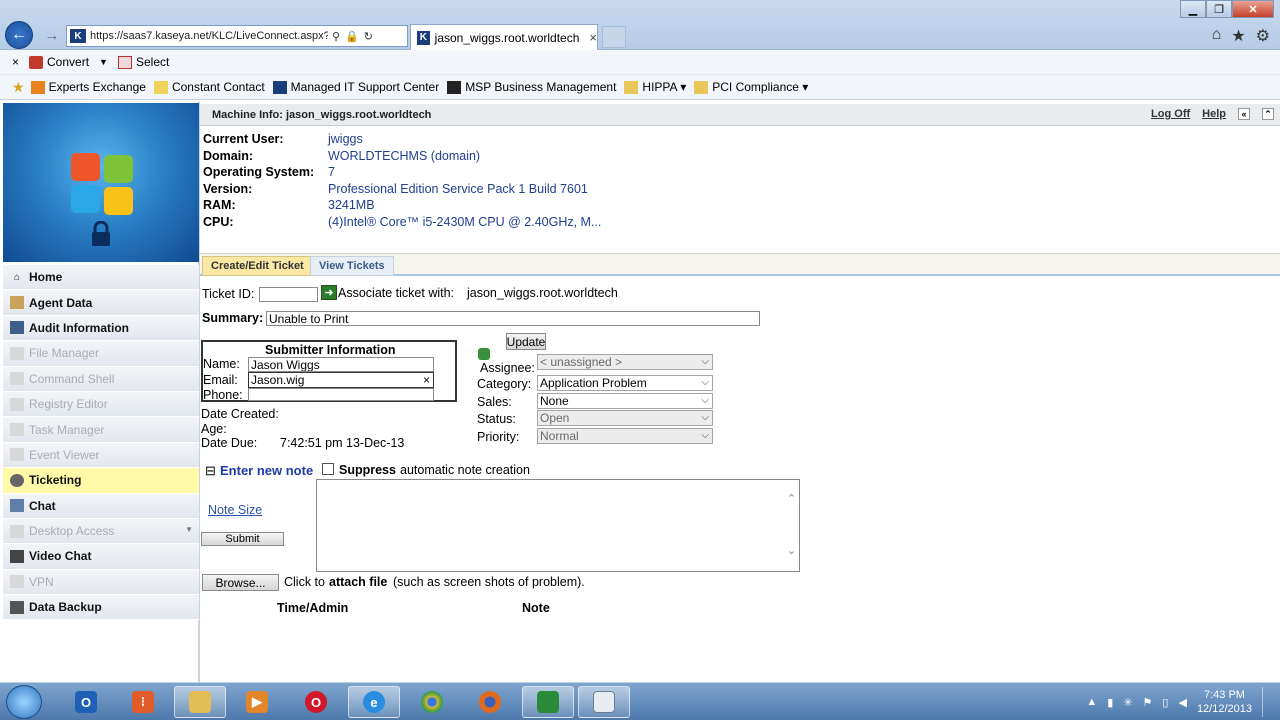  I want to click on flag-icon: ⚑, so click(1148, 702).